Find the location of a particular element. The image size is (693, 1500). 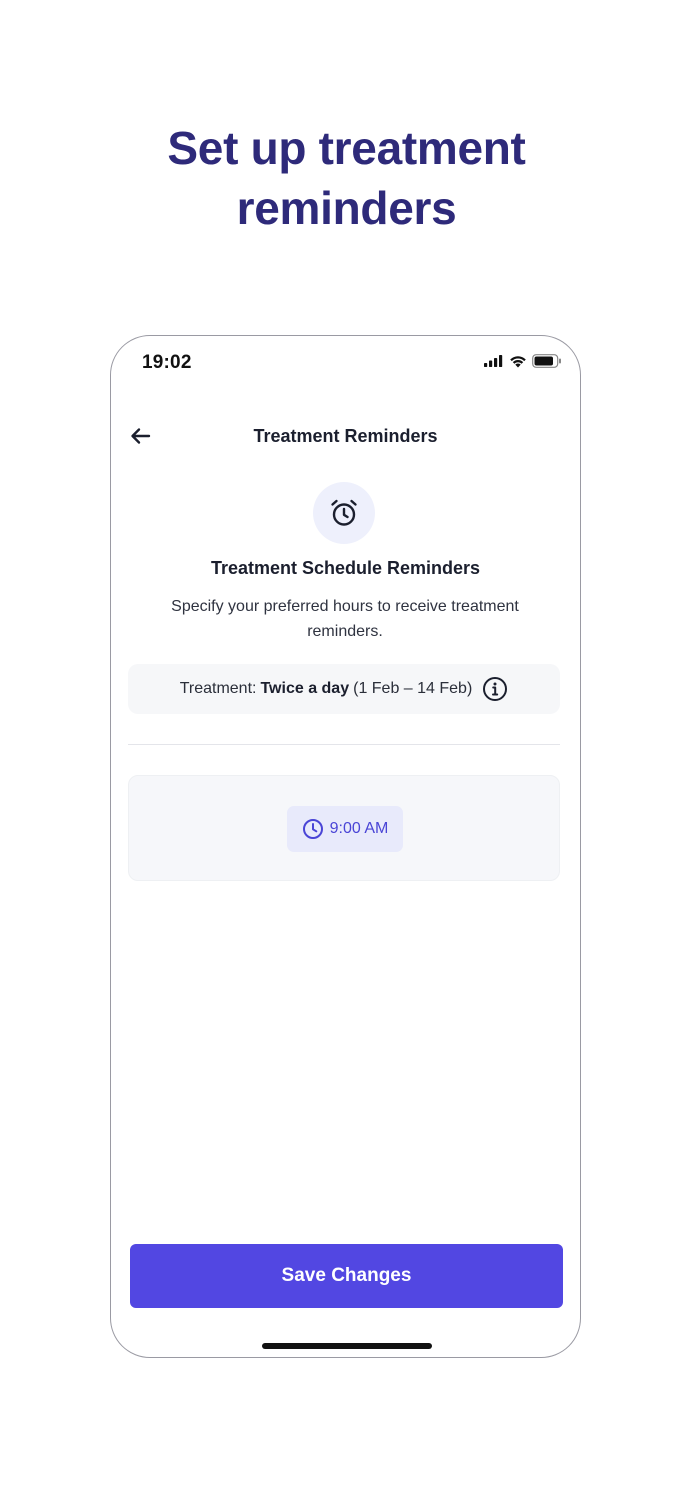

section-title: Treatment Schedule Reminders is located at coordinates (345, 568).